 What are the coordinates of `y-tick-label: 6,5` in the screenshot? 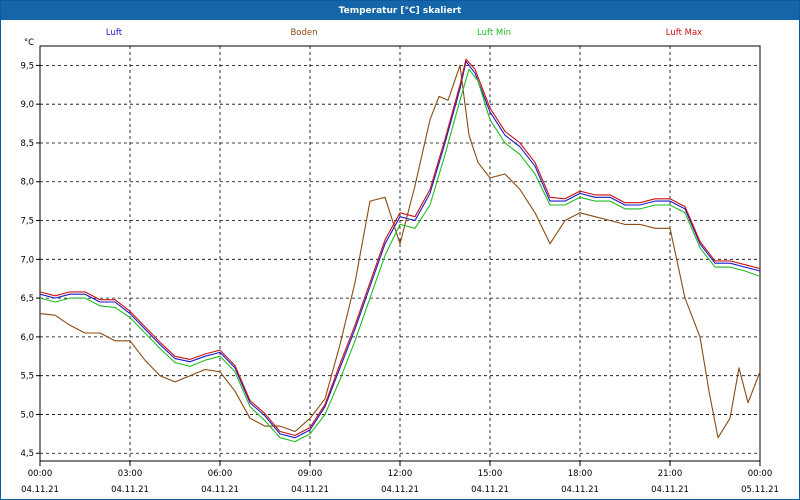 It's located at (27, 299).